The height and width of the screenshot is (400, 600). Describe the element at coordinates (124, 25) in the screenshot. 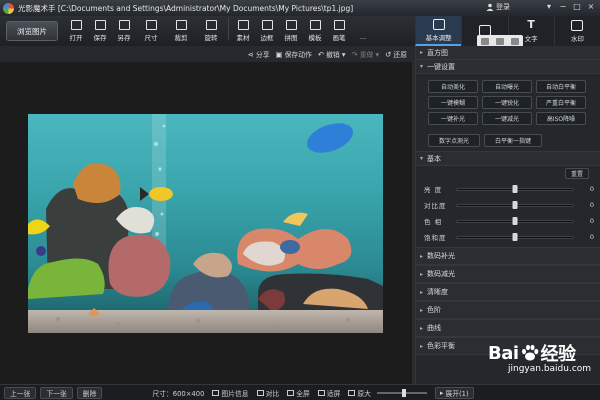

I see `save-as-icon` at that location.